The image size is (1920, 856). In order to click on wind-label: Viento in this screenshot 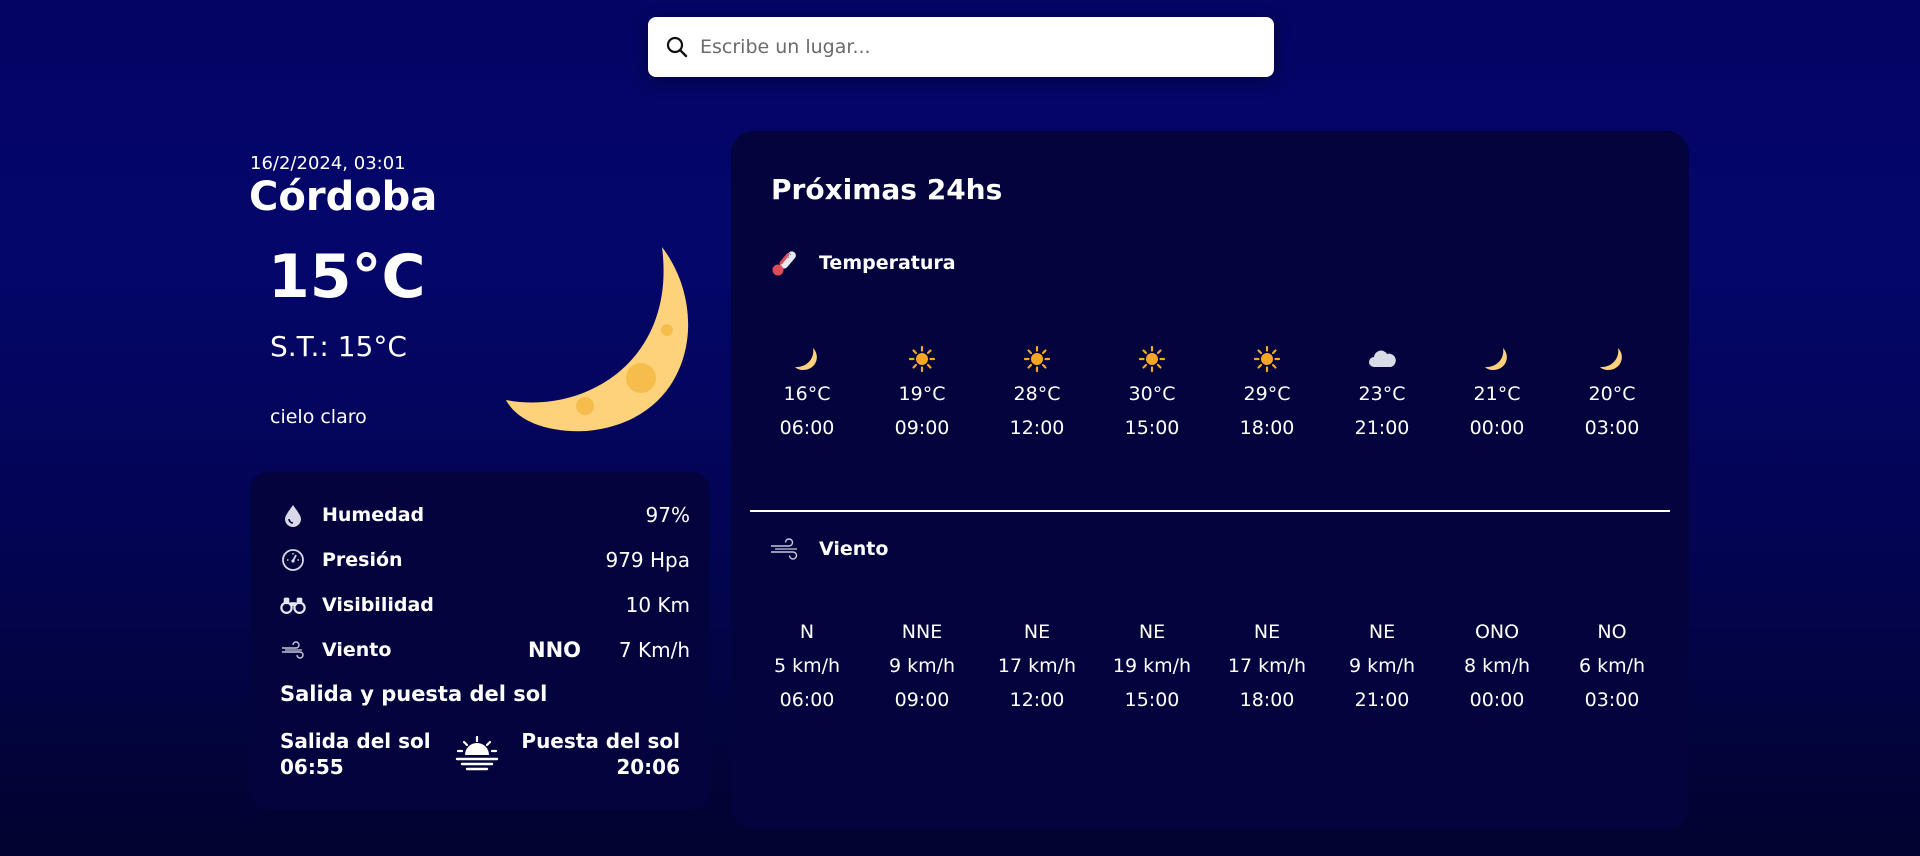, I will do `click(357, 650)`.